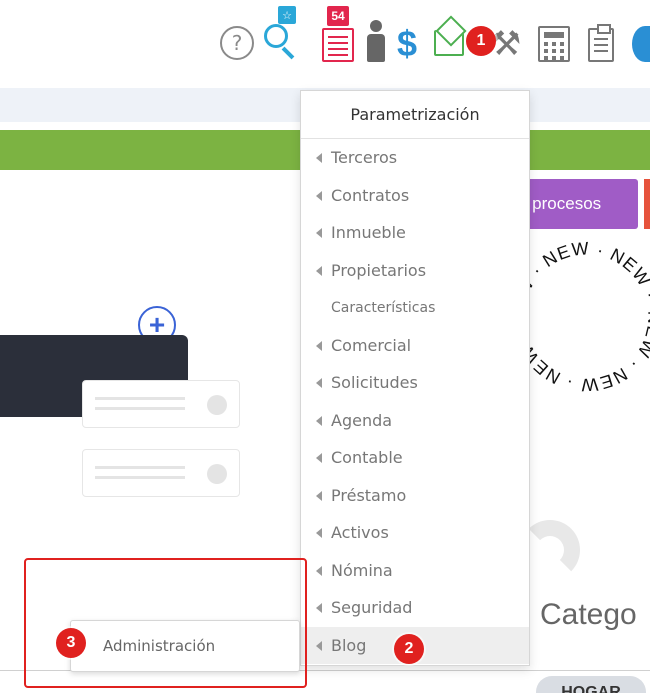 Image resolution: width=650 pixels, height=693 pixels. I want to click on menu-item-solicitudes: Solicitudes, so click(415, 383).